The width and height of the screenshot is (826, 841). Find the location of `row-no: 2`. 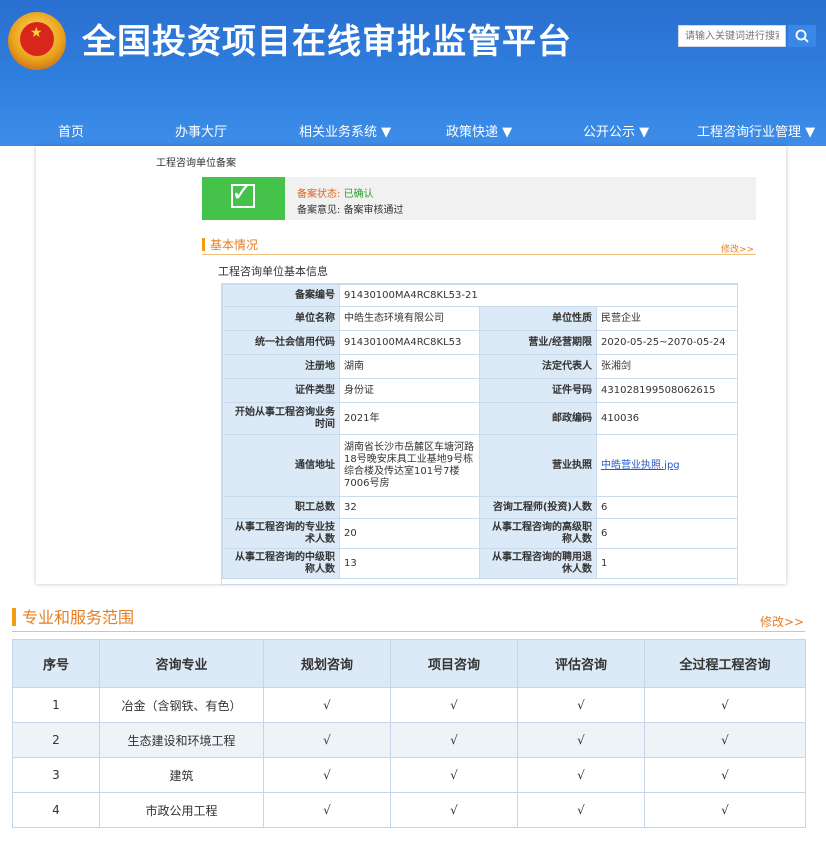

row-no: 2 is located at coordinates (56, 740).